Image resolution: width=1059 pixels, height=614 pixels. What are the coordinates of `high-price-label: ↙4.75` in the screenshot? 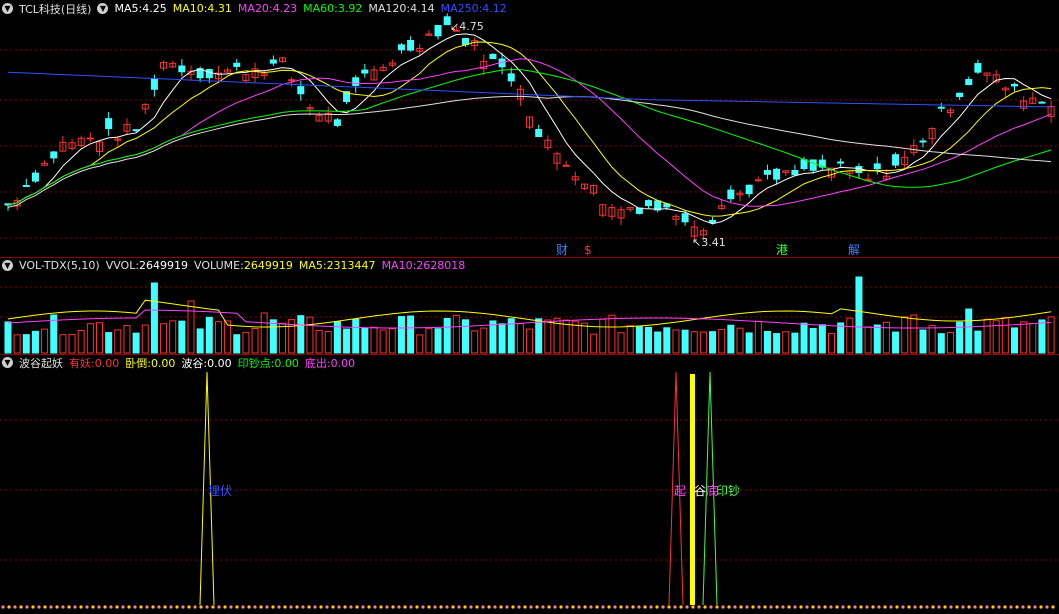 It's located at (467, 26).